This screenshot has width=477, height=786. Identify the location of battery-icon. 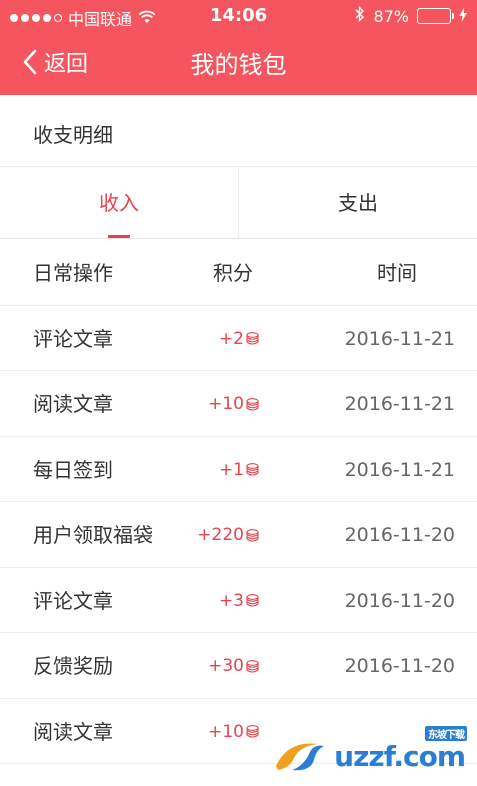
(435, 16).